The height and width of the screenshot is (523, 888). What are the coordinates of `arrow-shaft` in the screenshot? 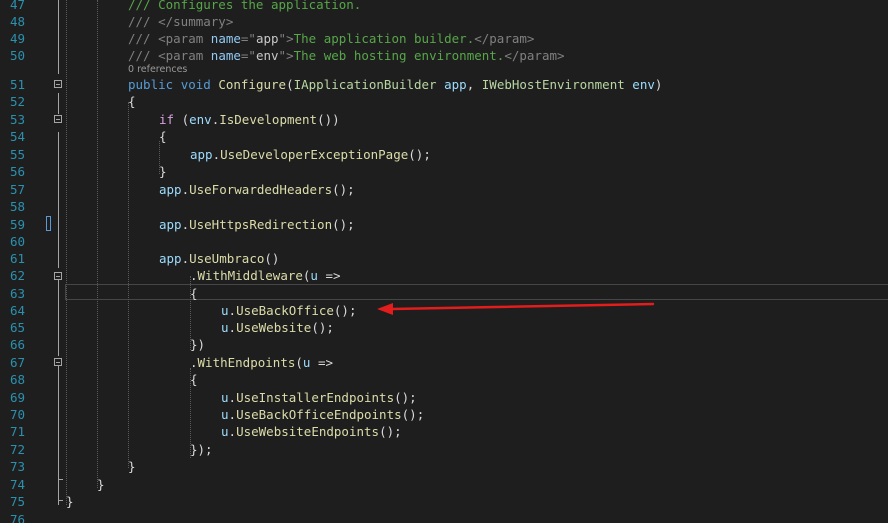 It's located at (522, 306).